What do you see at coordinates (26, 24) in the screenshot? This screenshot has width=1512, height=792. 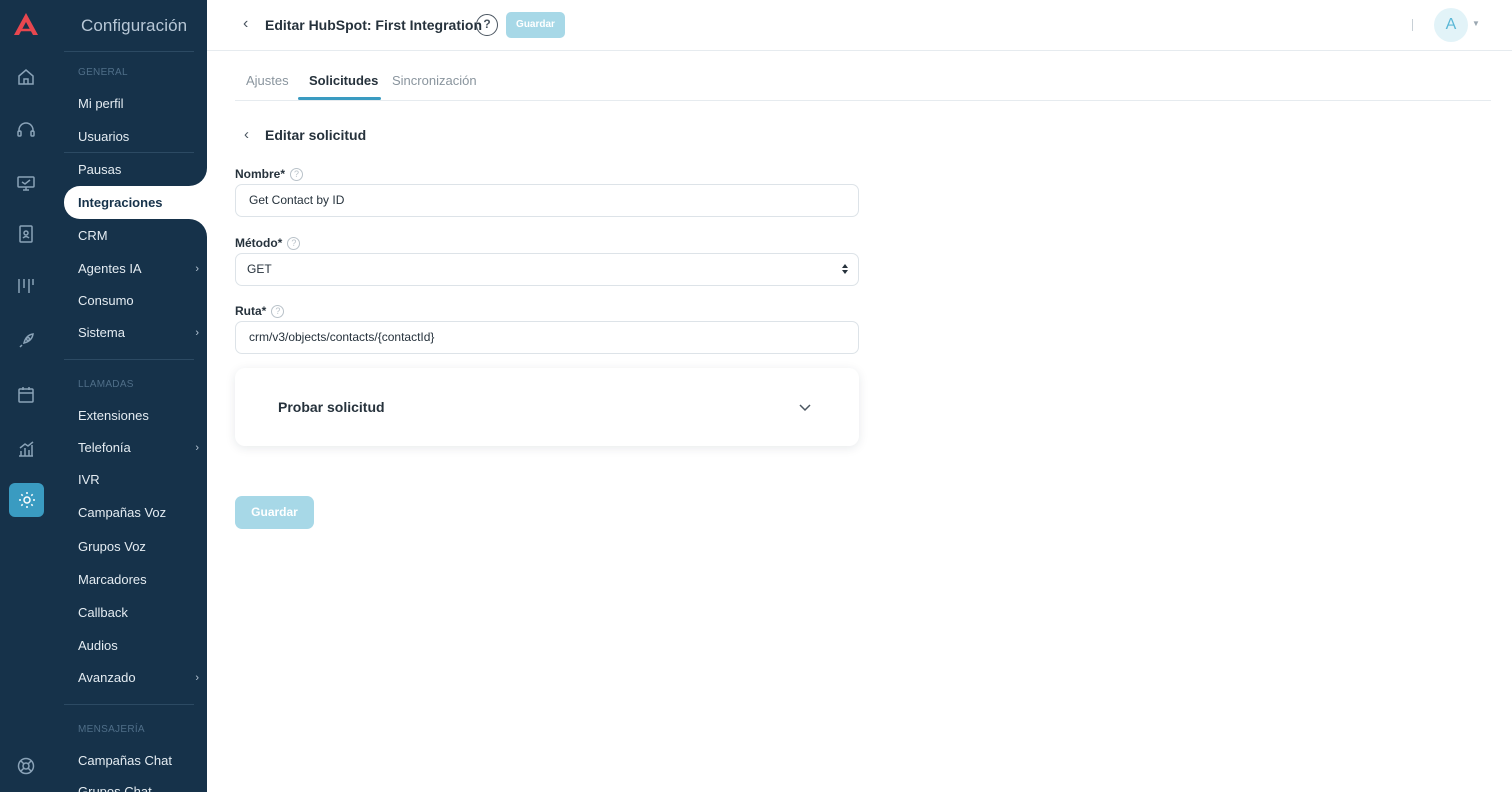 I see `app-logo` at bounding box center [26, 24].